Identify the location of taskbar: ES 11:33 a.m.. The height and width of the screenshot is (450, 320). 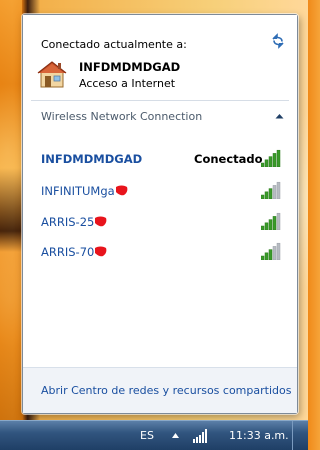
(154, 435).